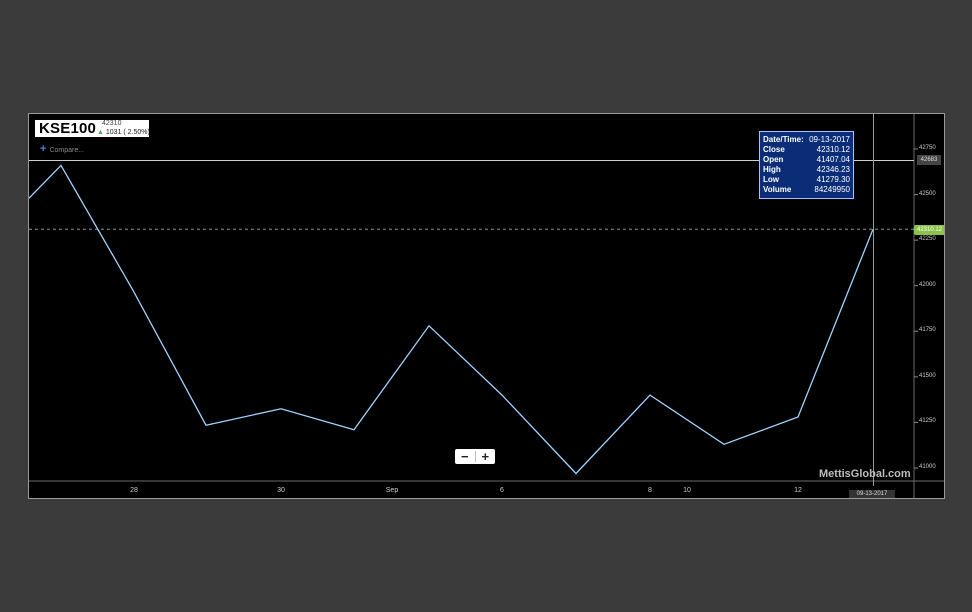 The height and width of the screenshot is (612, 972). Describe the element at coordinates (134, 490) in the screenshot. I see `x-tick-label: 28` at that location.